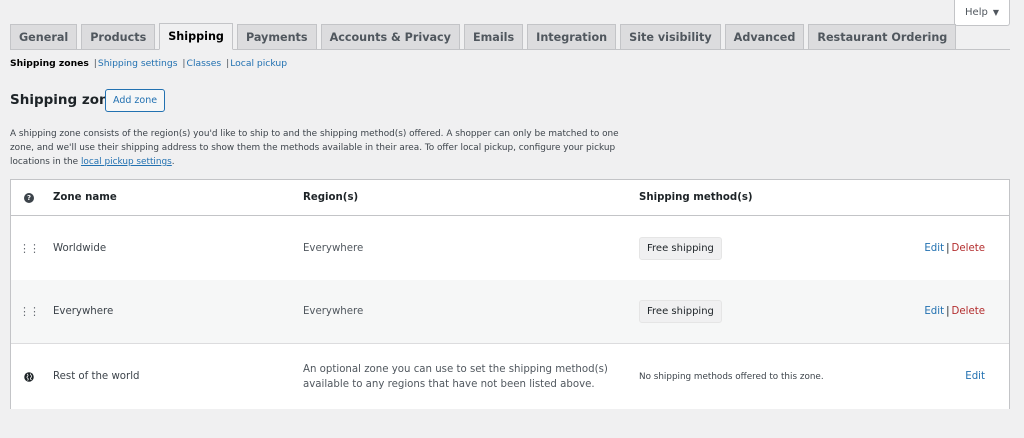  What do you see at coordinates (138, 63) in the screenshot?
I see `subnav-shipping-settings: Shipping settings` at bounding box center [138, 63].